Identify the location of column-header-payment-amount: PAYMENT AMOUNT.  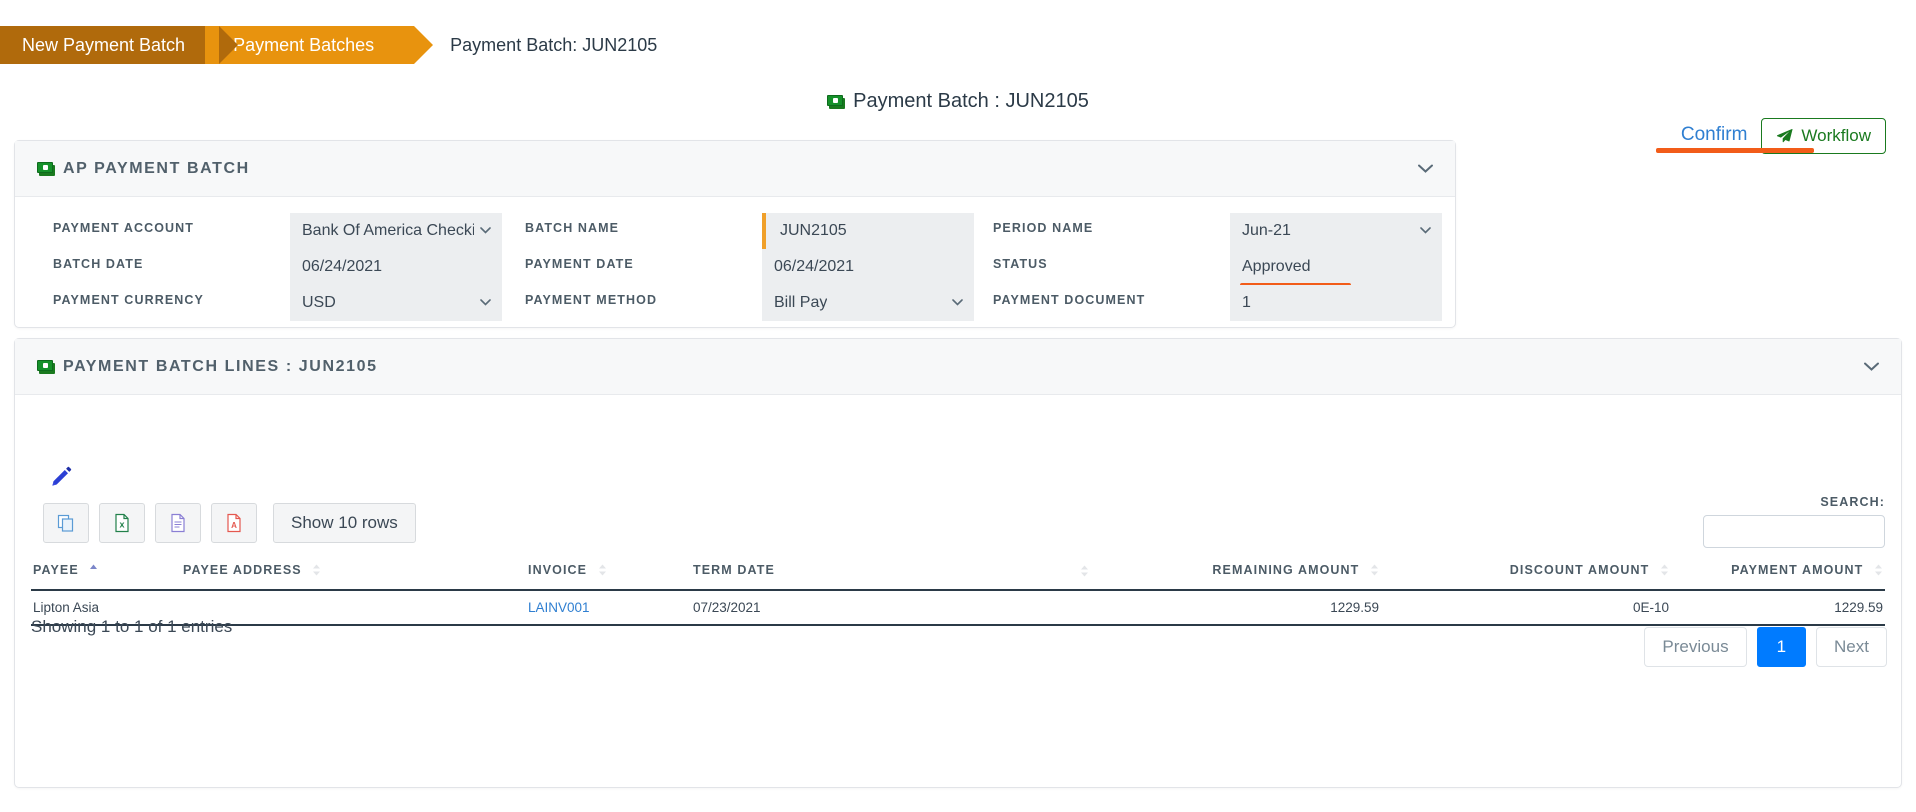
(1778, 572).